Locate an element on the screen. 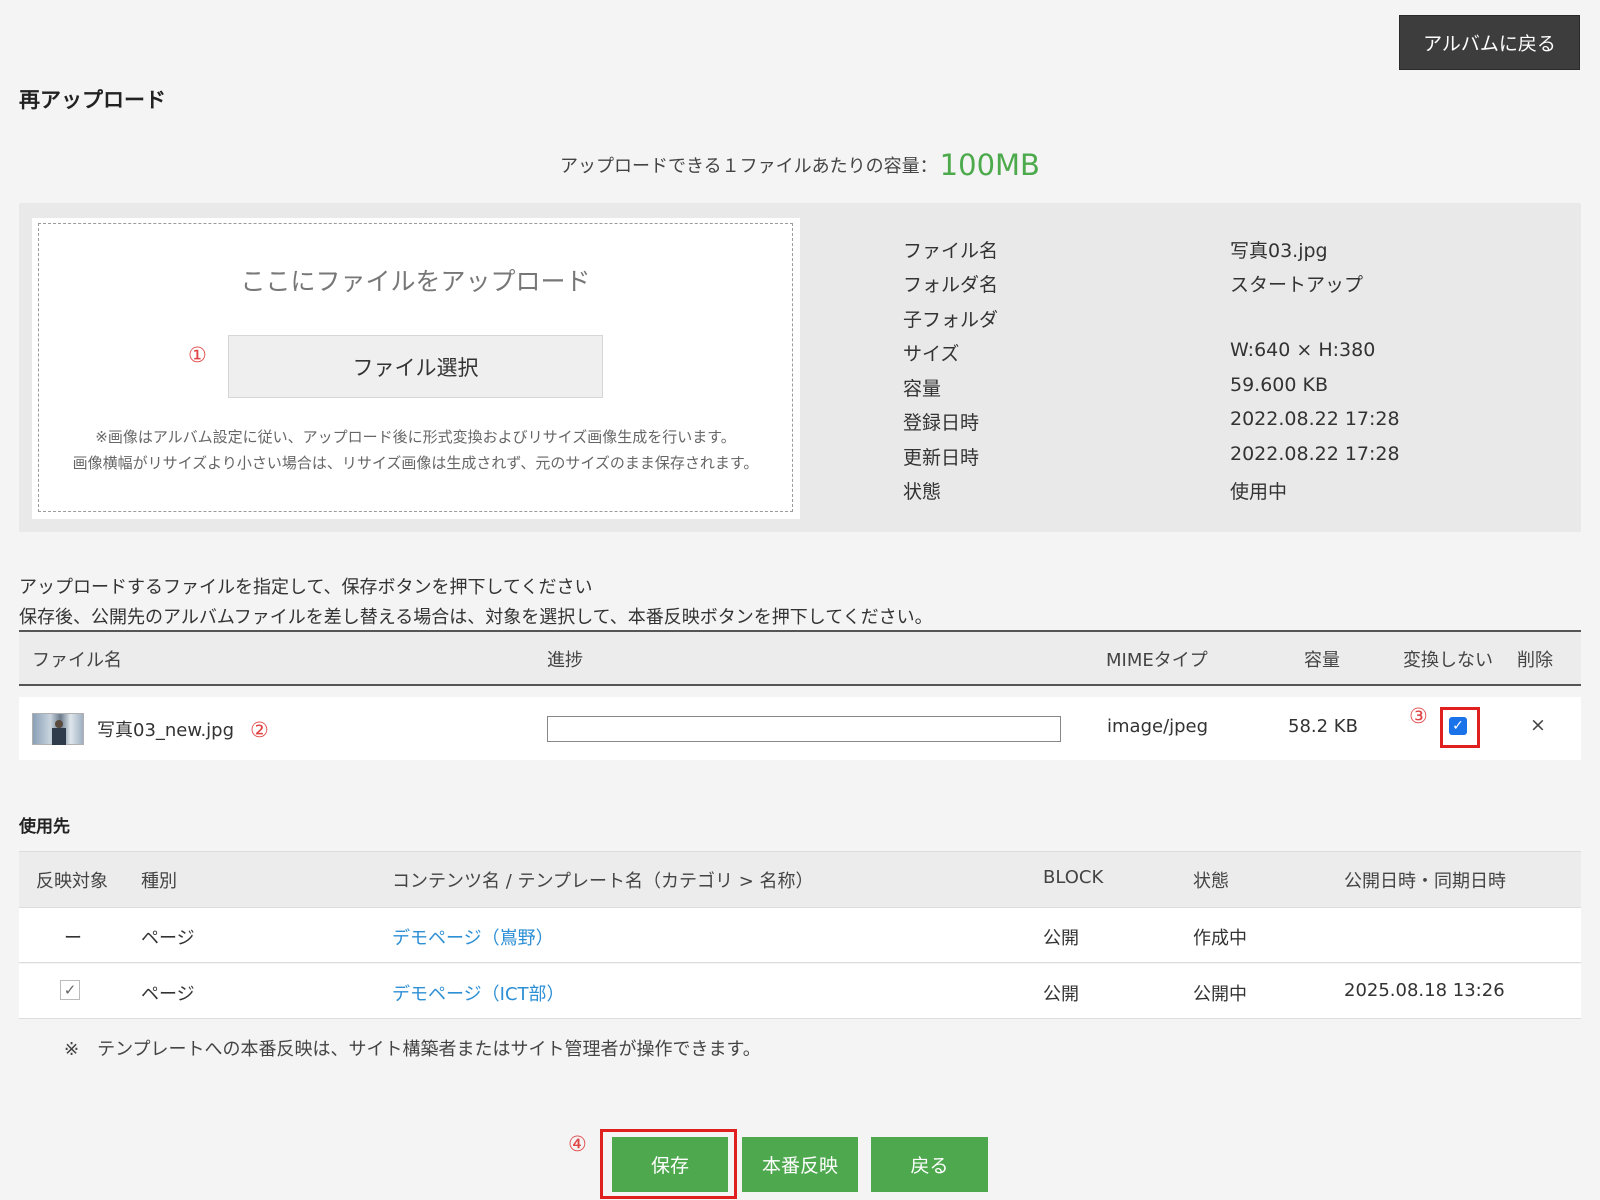 The height and width of the screenshot is (1200, 1600). status-cell: 作成中 is located at coordinates (1220, 938).